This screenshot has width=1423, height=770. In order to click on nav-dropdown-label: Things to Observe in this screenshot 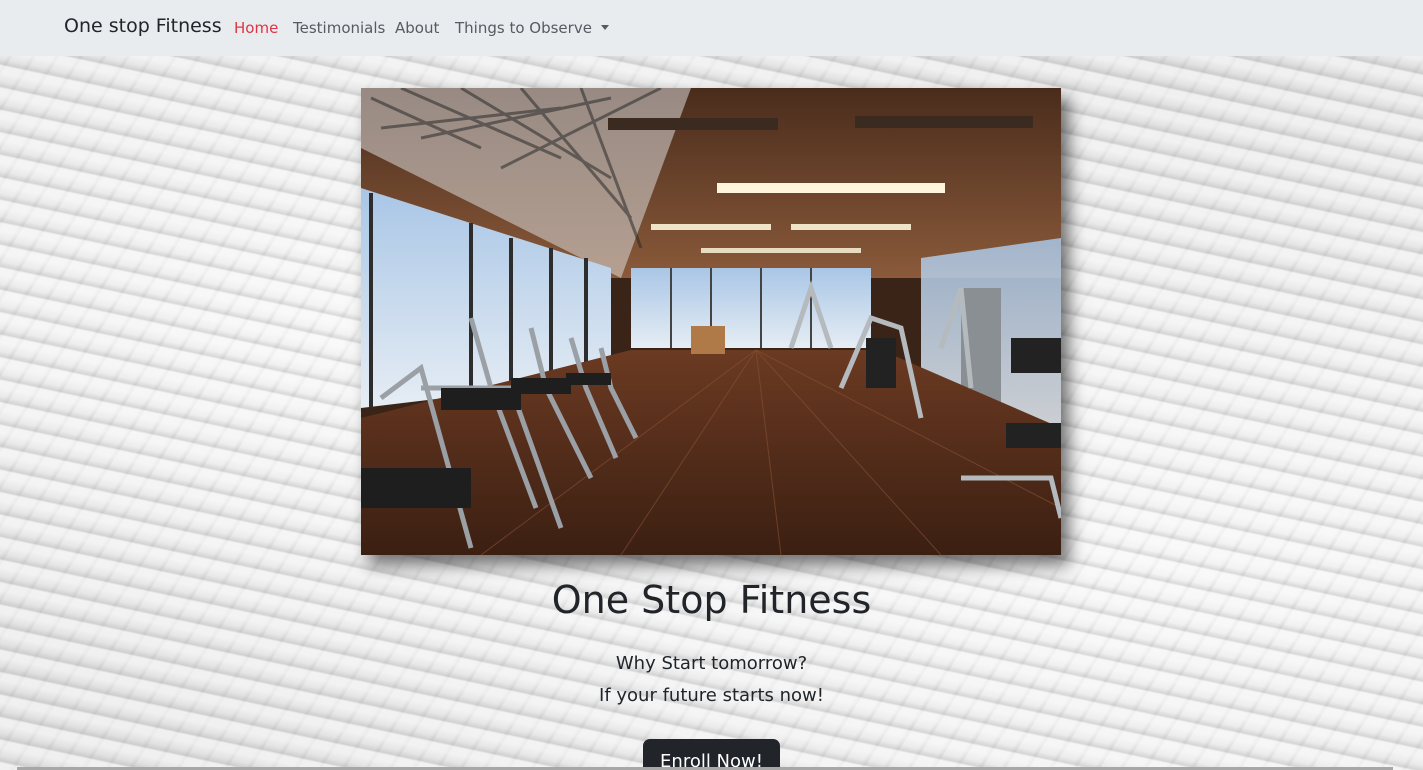, I will do `click(523, 28)`.